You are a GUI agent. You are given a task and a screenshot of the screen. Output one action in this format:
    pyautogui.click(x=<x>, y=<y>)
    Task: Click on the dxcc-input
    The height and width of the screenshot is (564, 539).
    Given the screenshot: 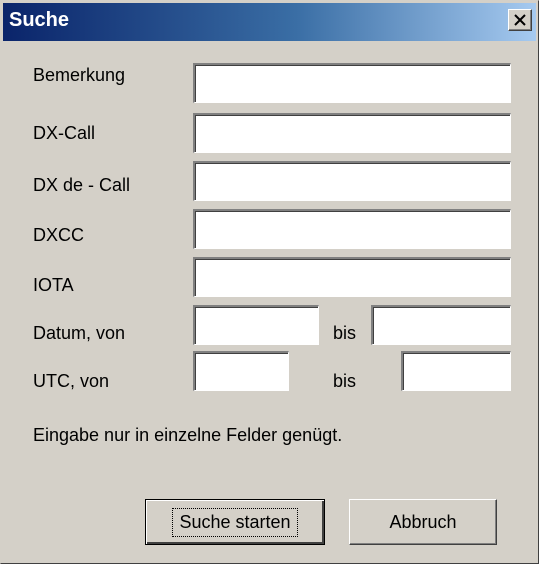 What is the action you would take?
    pyautogui.click(x=352, y=229)
    